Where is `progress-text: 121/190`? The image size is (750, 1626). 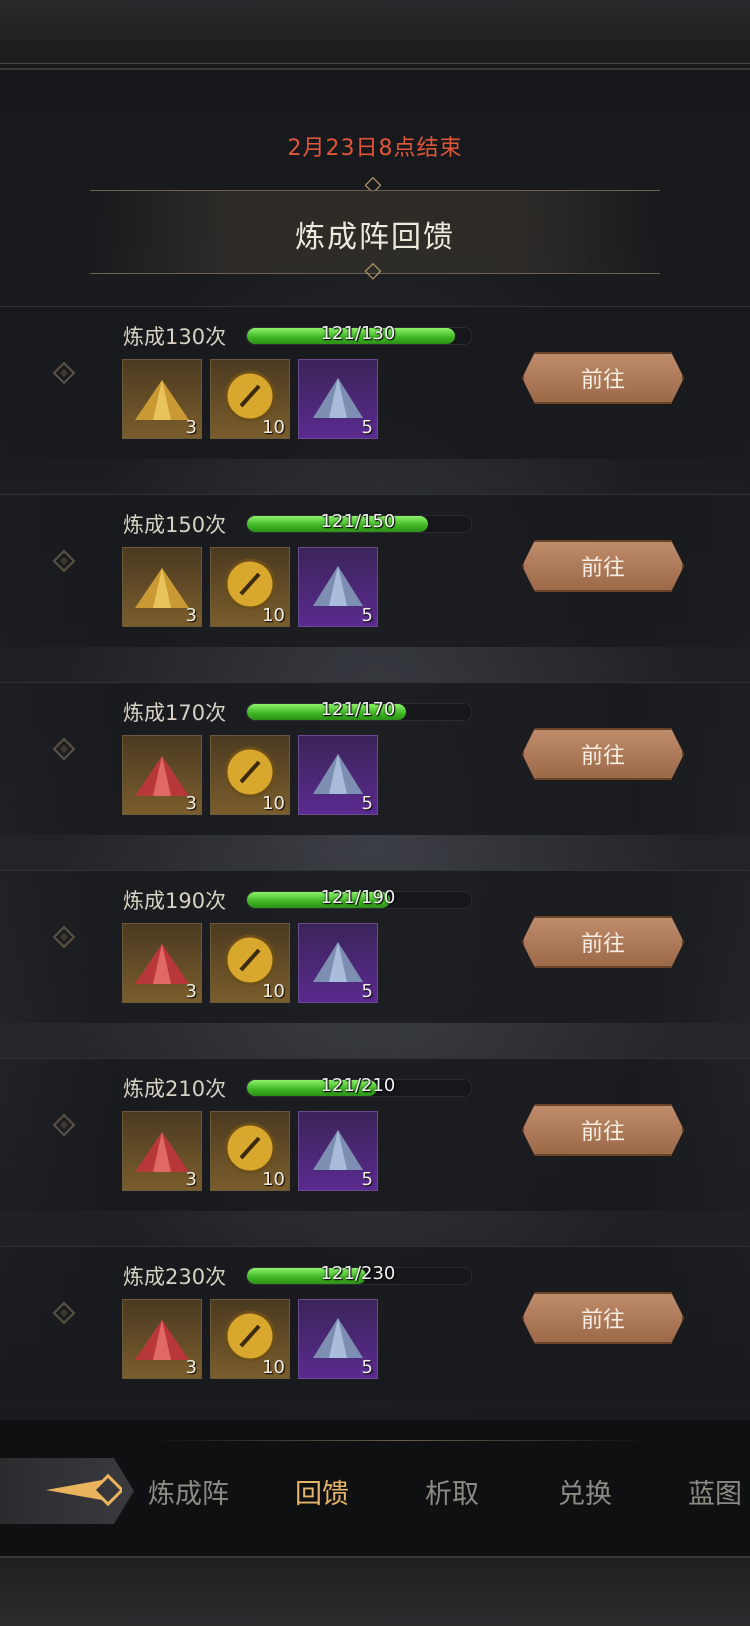 progress-text: 121/190 is located at coordinates (358, 897).